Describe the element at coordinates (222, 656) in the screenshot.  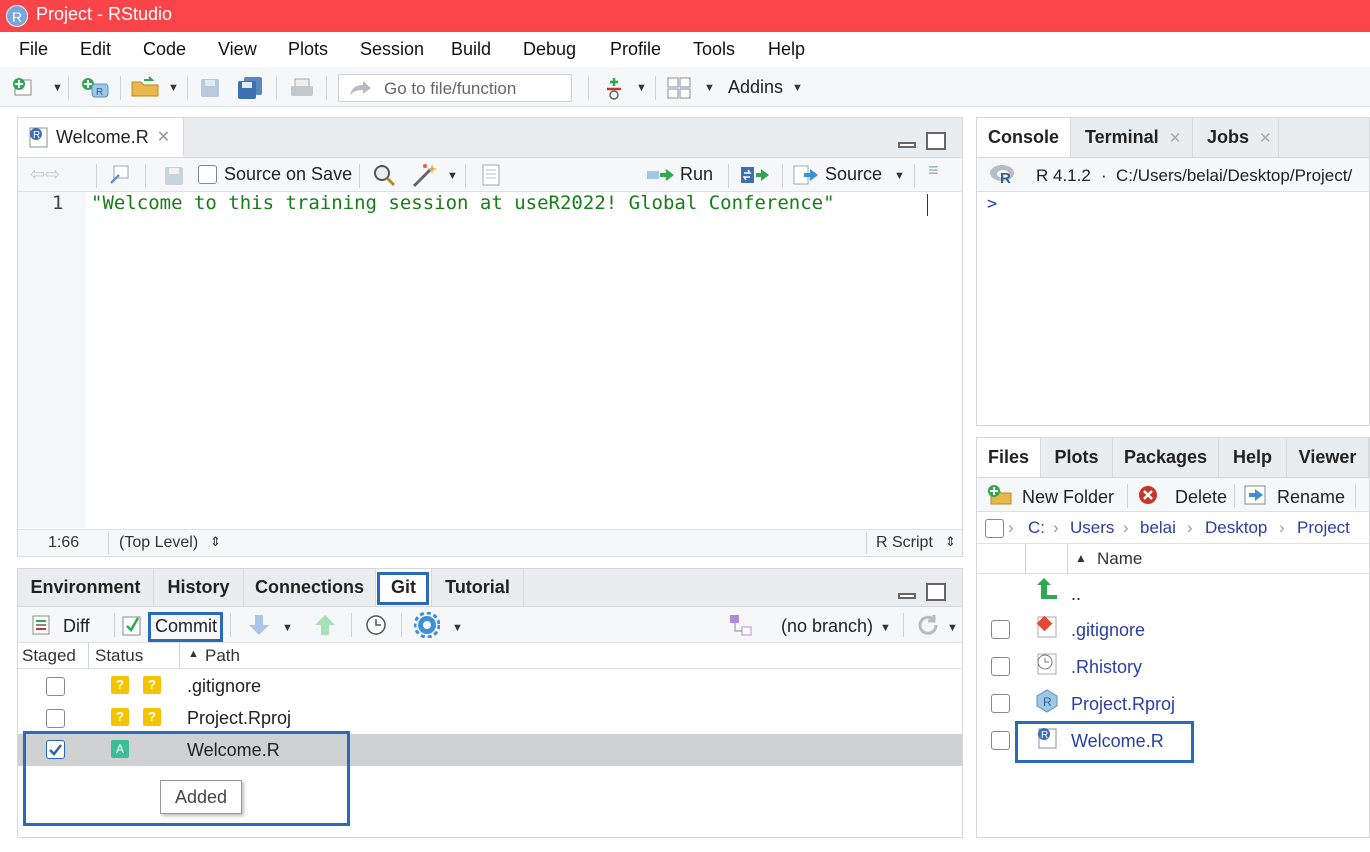
I see `column-path: Path` at that location.